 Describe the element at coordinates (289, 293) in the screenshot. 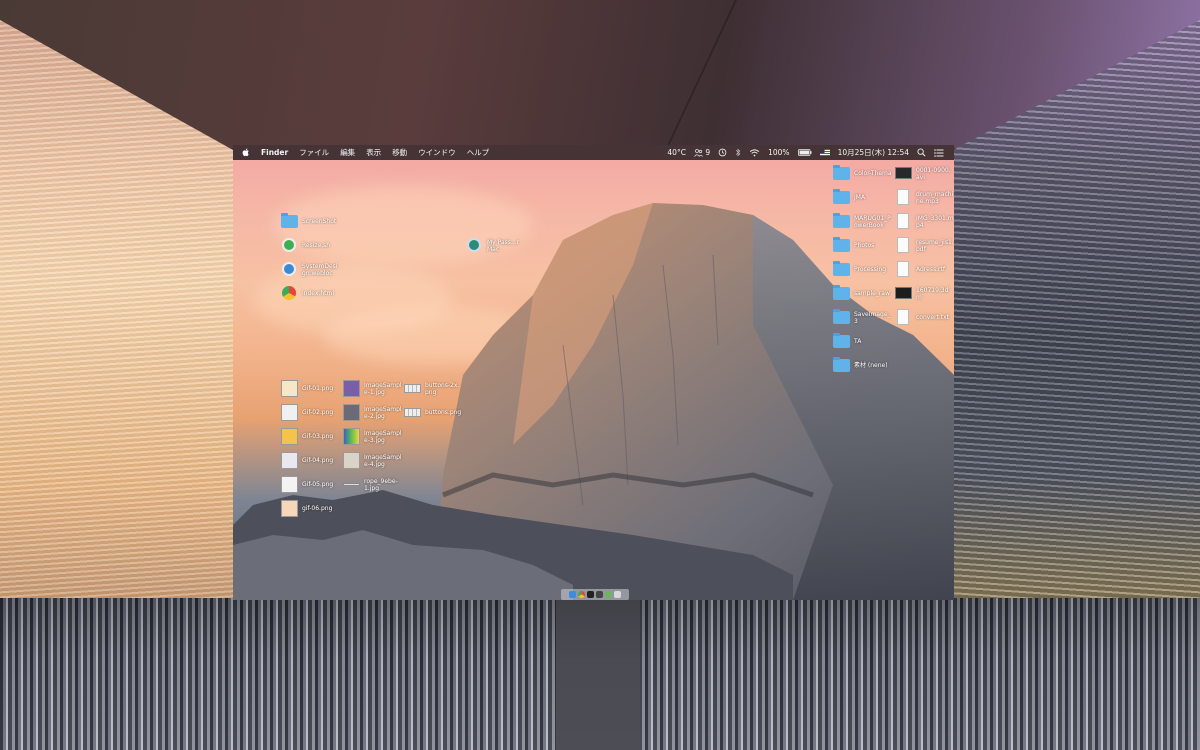

I see `chrome-document-icon` at that location.